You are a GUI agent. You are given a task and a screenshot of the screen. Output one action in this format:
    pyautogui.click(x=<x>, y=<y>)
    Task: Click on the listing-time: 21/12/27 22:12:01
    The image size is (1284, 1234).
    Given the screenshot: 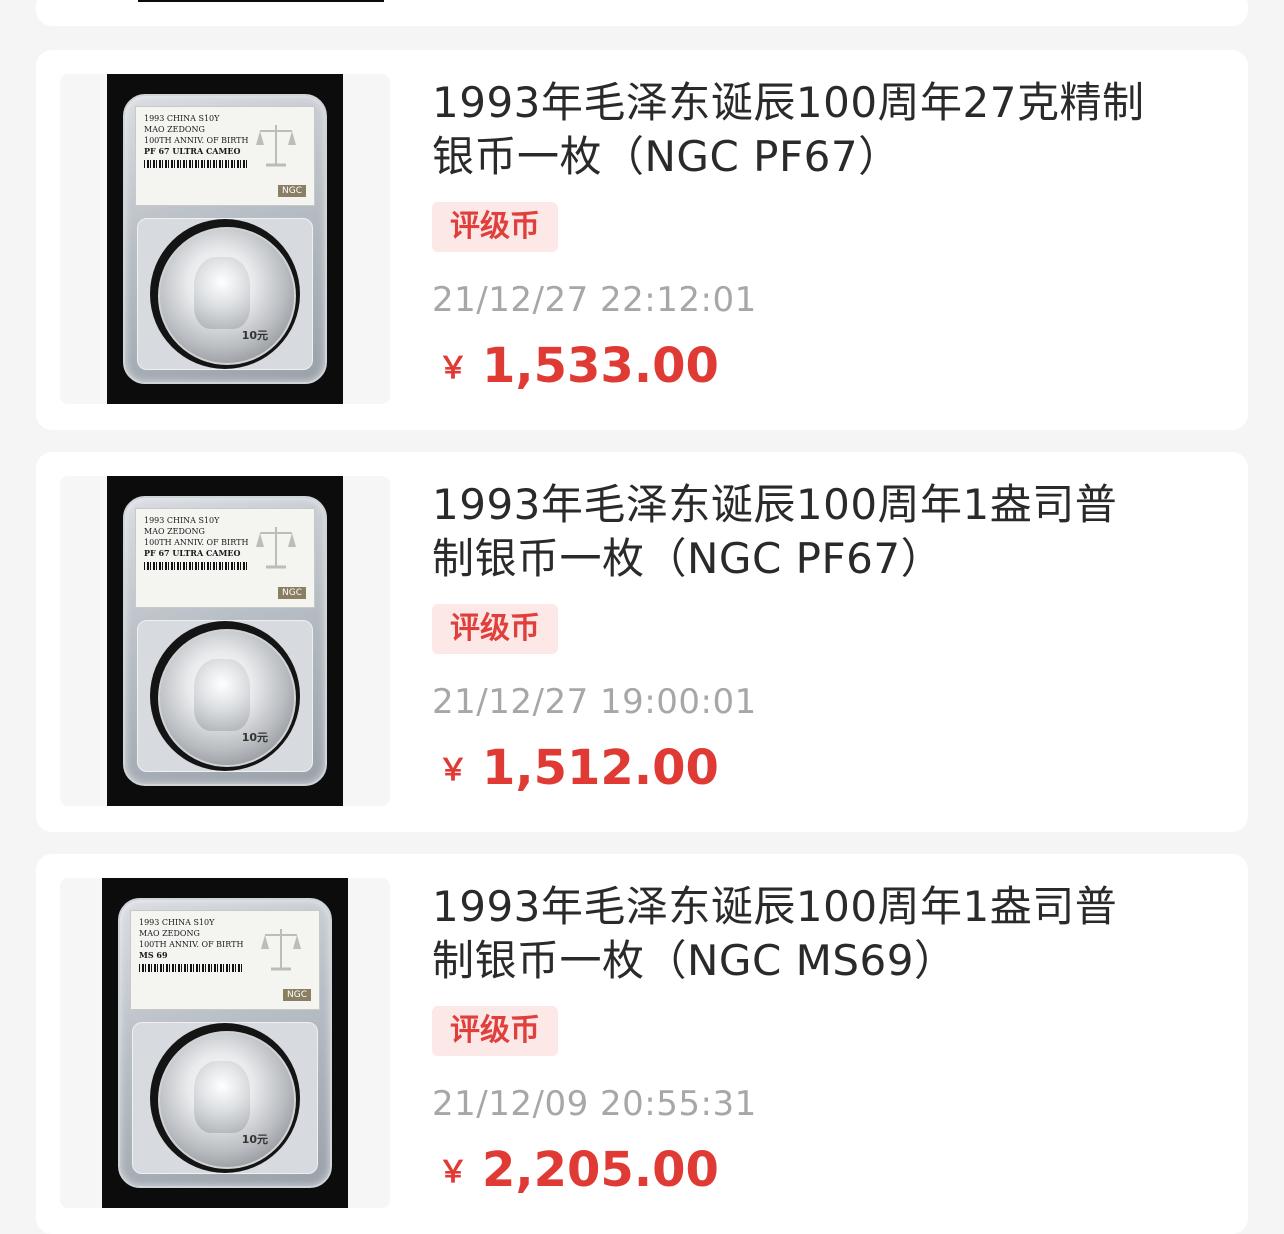 What is the action you would take?
    pyautogui.click(x=594, y=300)
    